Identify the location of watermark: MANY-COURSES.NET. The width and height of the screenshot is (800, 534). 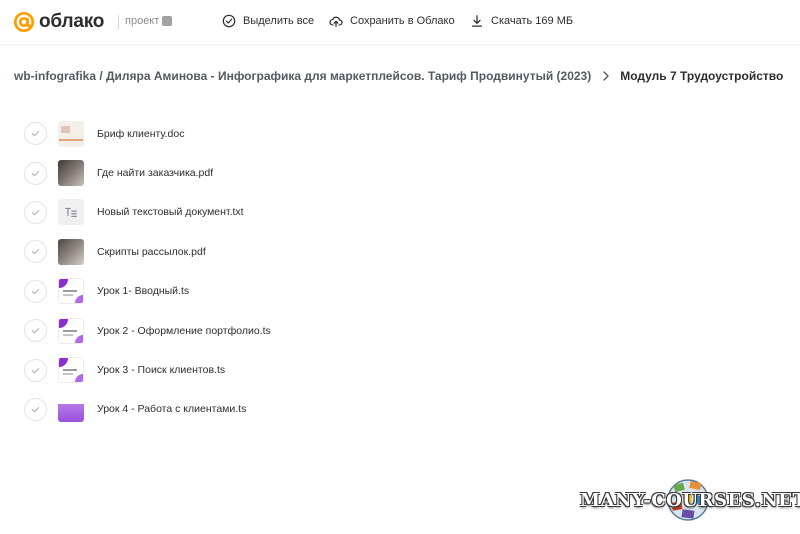
(690, 502).